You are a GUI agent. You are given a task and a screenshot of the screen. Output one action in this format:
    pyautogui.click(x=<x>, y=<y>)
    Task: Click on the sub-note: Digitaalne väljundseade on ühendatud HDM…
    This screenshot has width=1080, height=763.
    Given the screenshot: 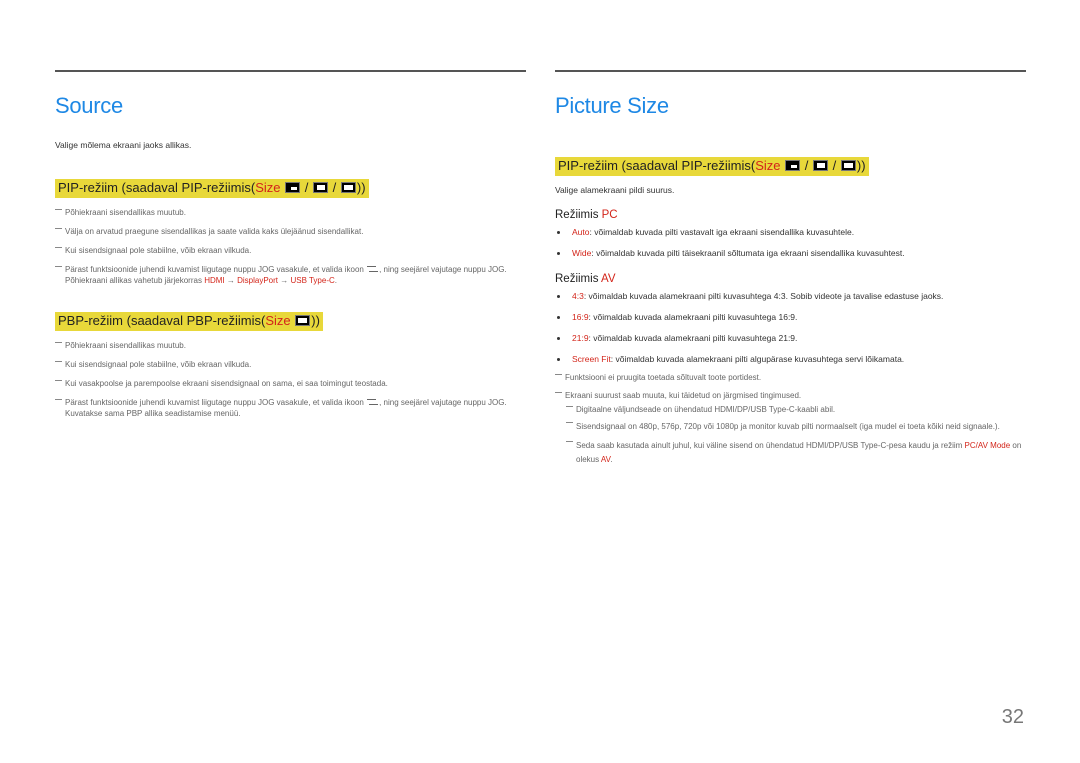 What is the action you would take?
    pyautogui.click(x=796, y=409)
    